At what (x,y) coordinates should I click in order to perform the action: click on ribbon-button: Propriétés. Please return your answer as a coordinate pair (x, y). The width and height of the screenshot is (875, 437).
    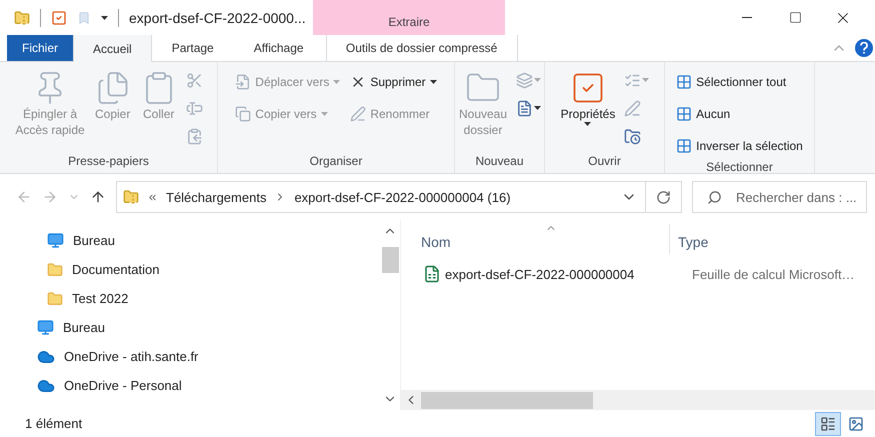
    Looking at the image, I should click on (588, 98).